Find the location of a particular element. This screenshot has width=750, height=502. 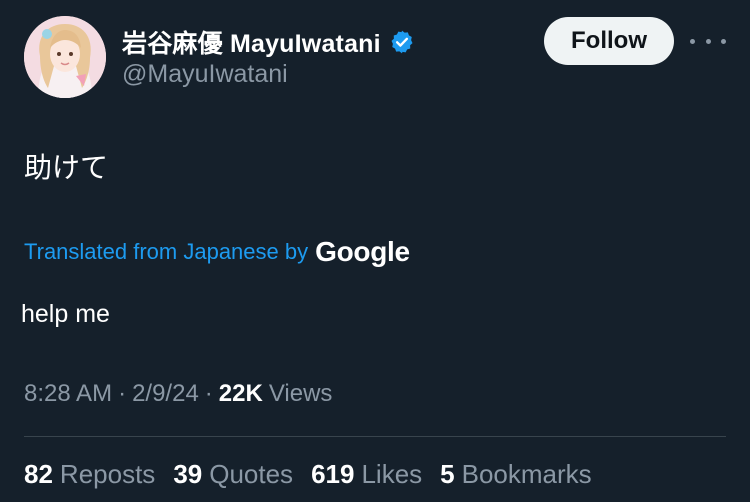

stat-count: 39 is located at coordinates (188, 474).